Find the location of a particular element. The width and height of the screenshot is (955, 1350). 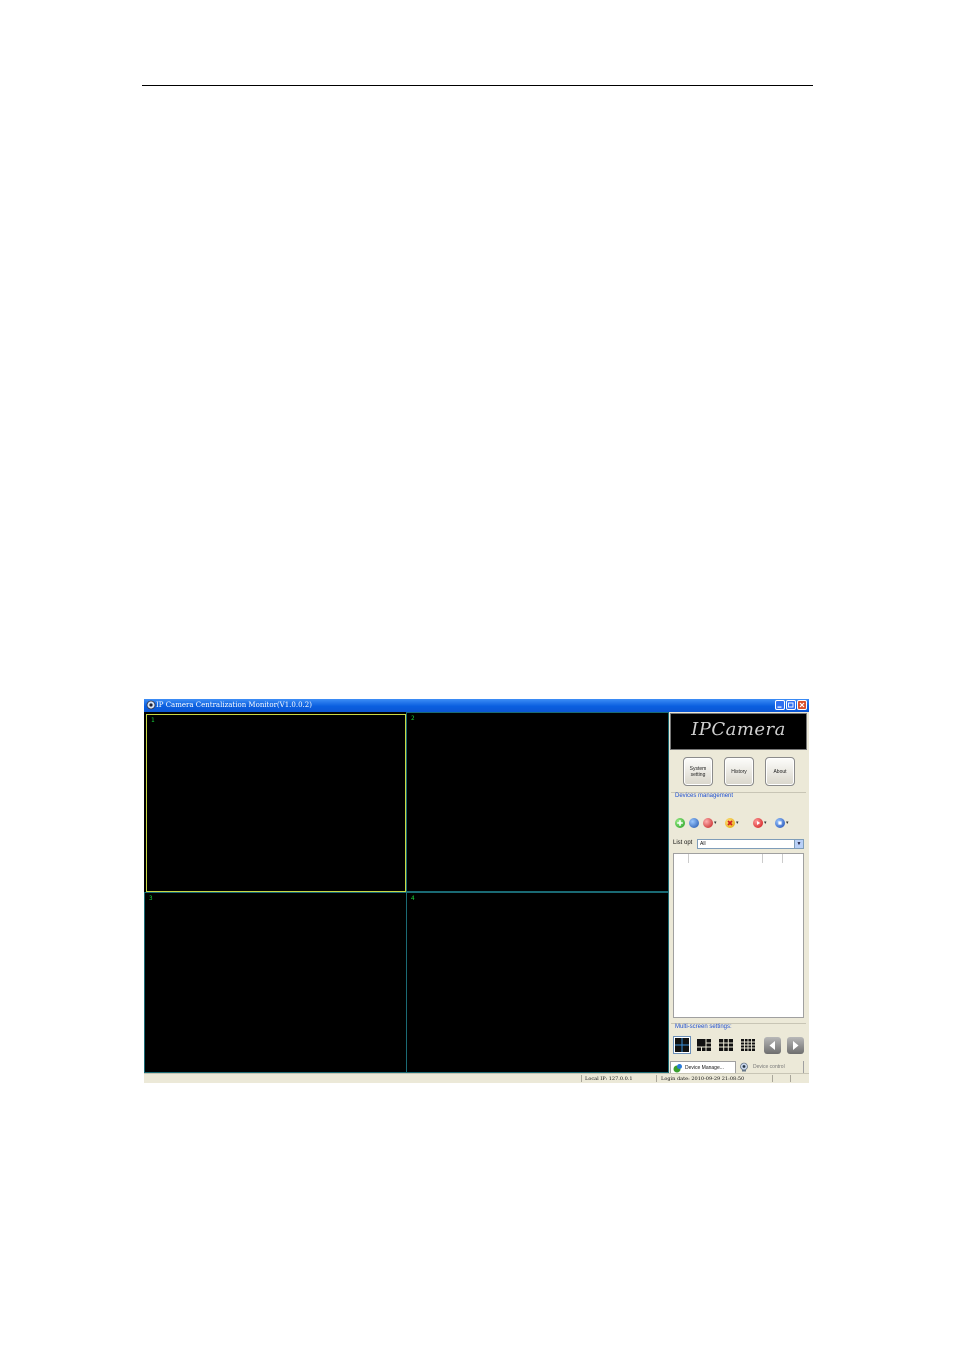

pane-number: 1 is located at coordinates (153, 720).